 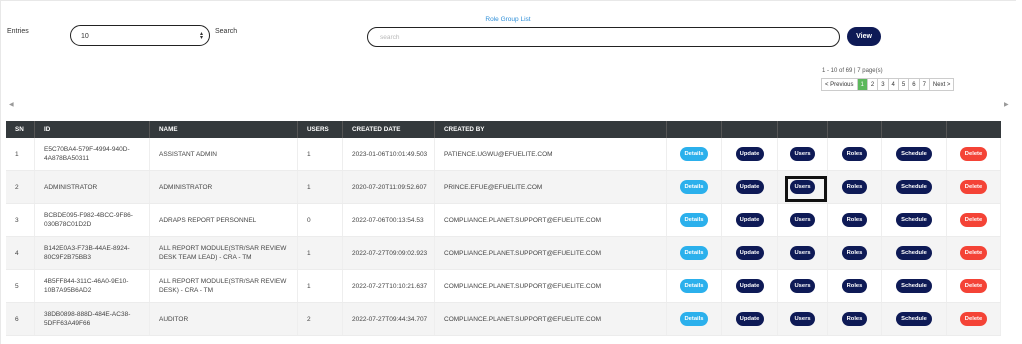 I want to click on page-button-5: 5, so click(x=904, y=84).